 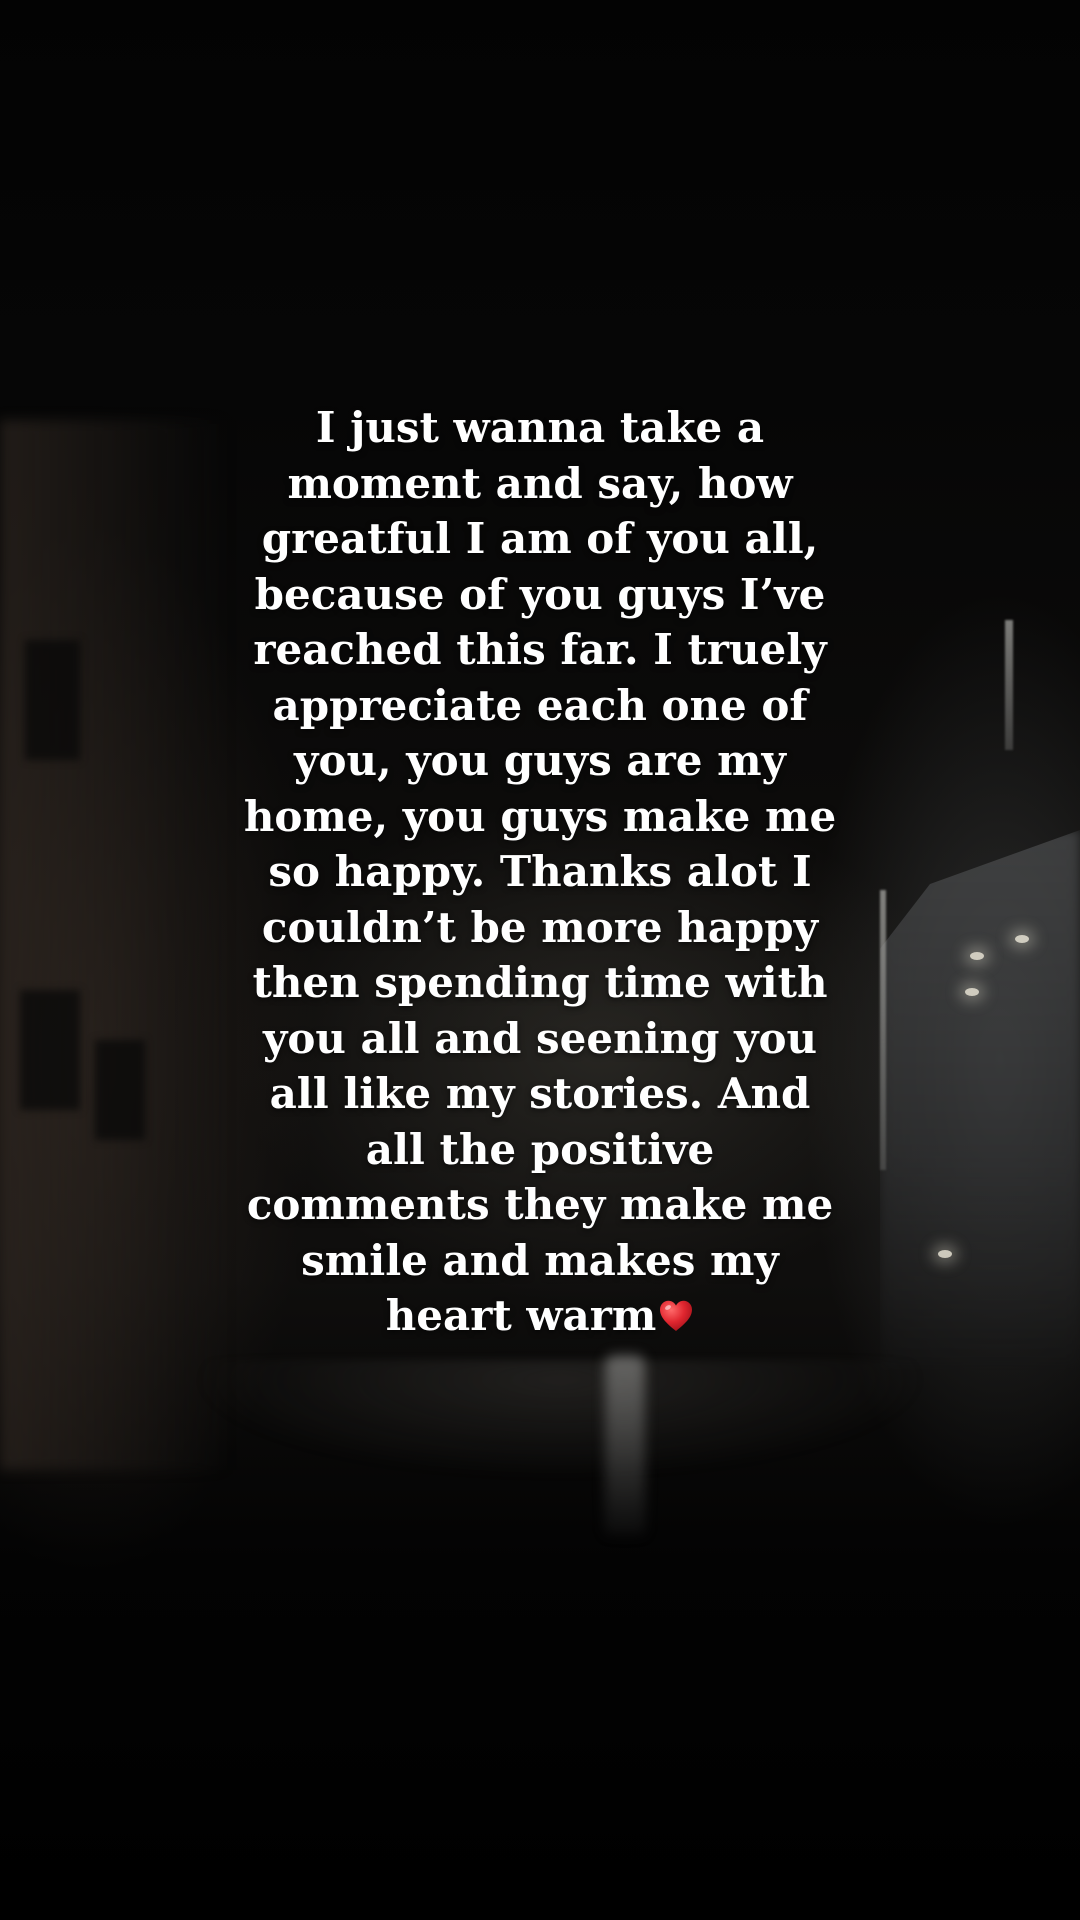 What do you see at coordinates (540, 1260) in the screenshot?
I see `caption-line: smile and makes my` at bounding box center [540, 1260].